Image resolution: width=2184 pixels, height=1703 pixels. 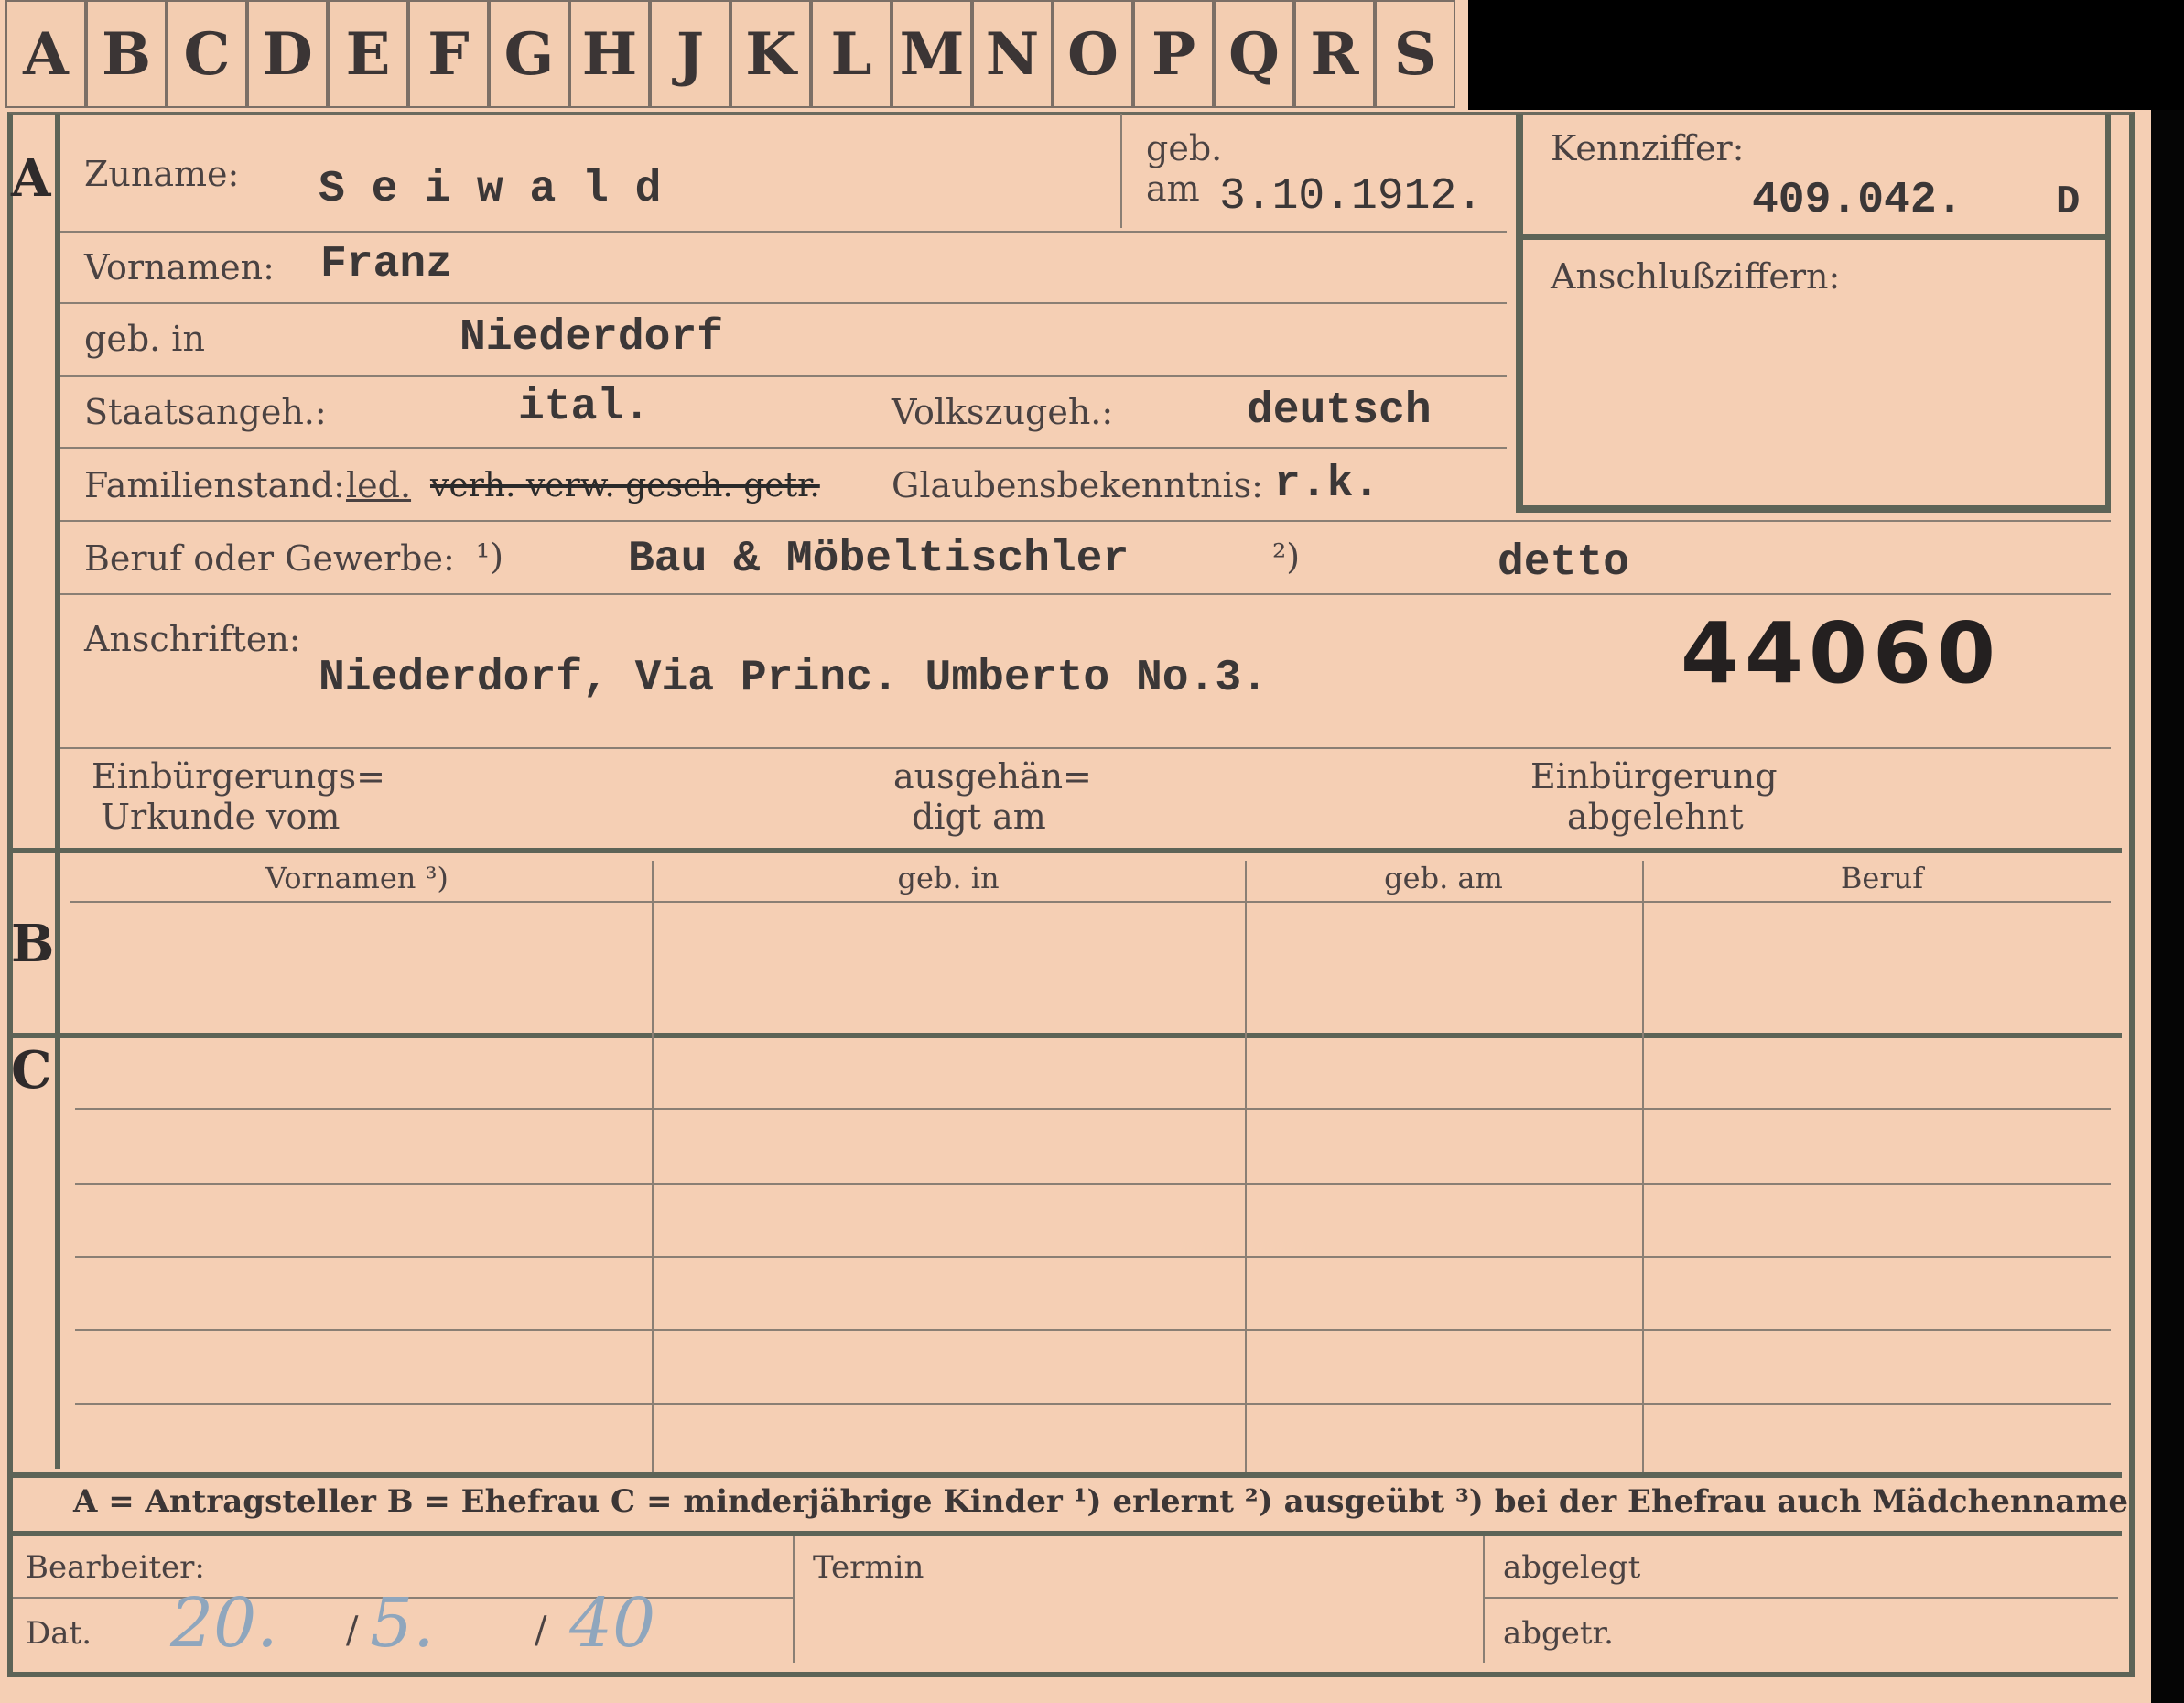 What do you see at coordinates (224, 1624) in the screenshot?
I see `dat-day-handwritten: 20.` at bounding box center [224, 1624].